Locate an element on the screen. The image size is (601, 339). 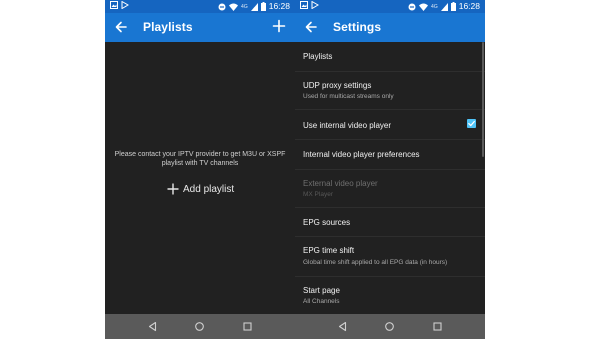
setting-summary: MX Player is located at coordinates (318, 194).